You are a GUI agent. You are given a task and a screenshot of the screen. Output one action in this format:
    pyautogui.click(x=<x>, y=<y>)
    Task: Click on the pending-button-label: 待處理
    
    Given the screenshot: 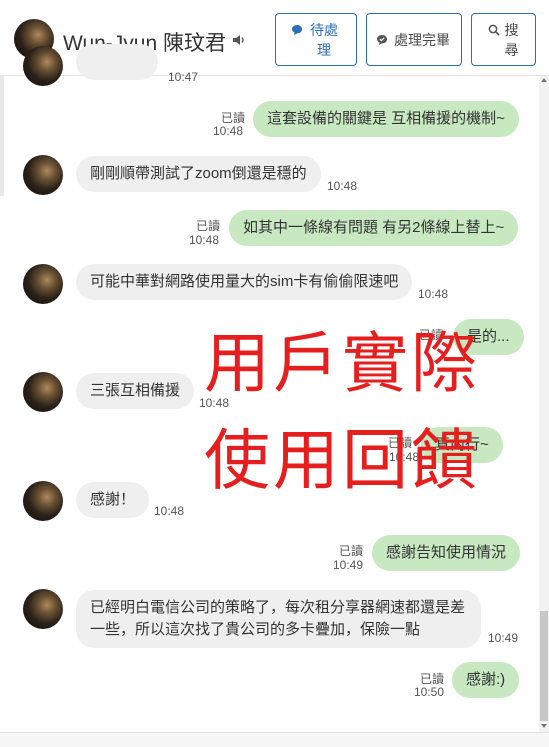 What is the action you would take?
    pyautogui.click(x=324, y=39)
    